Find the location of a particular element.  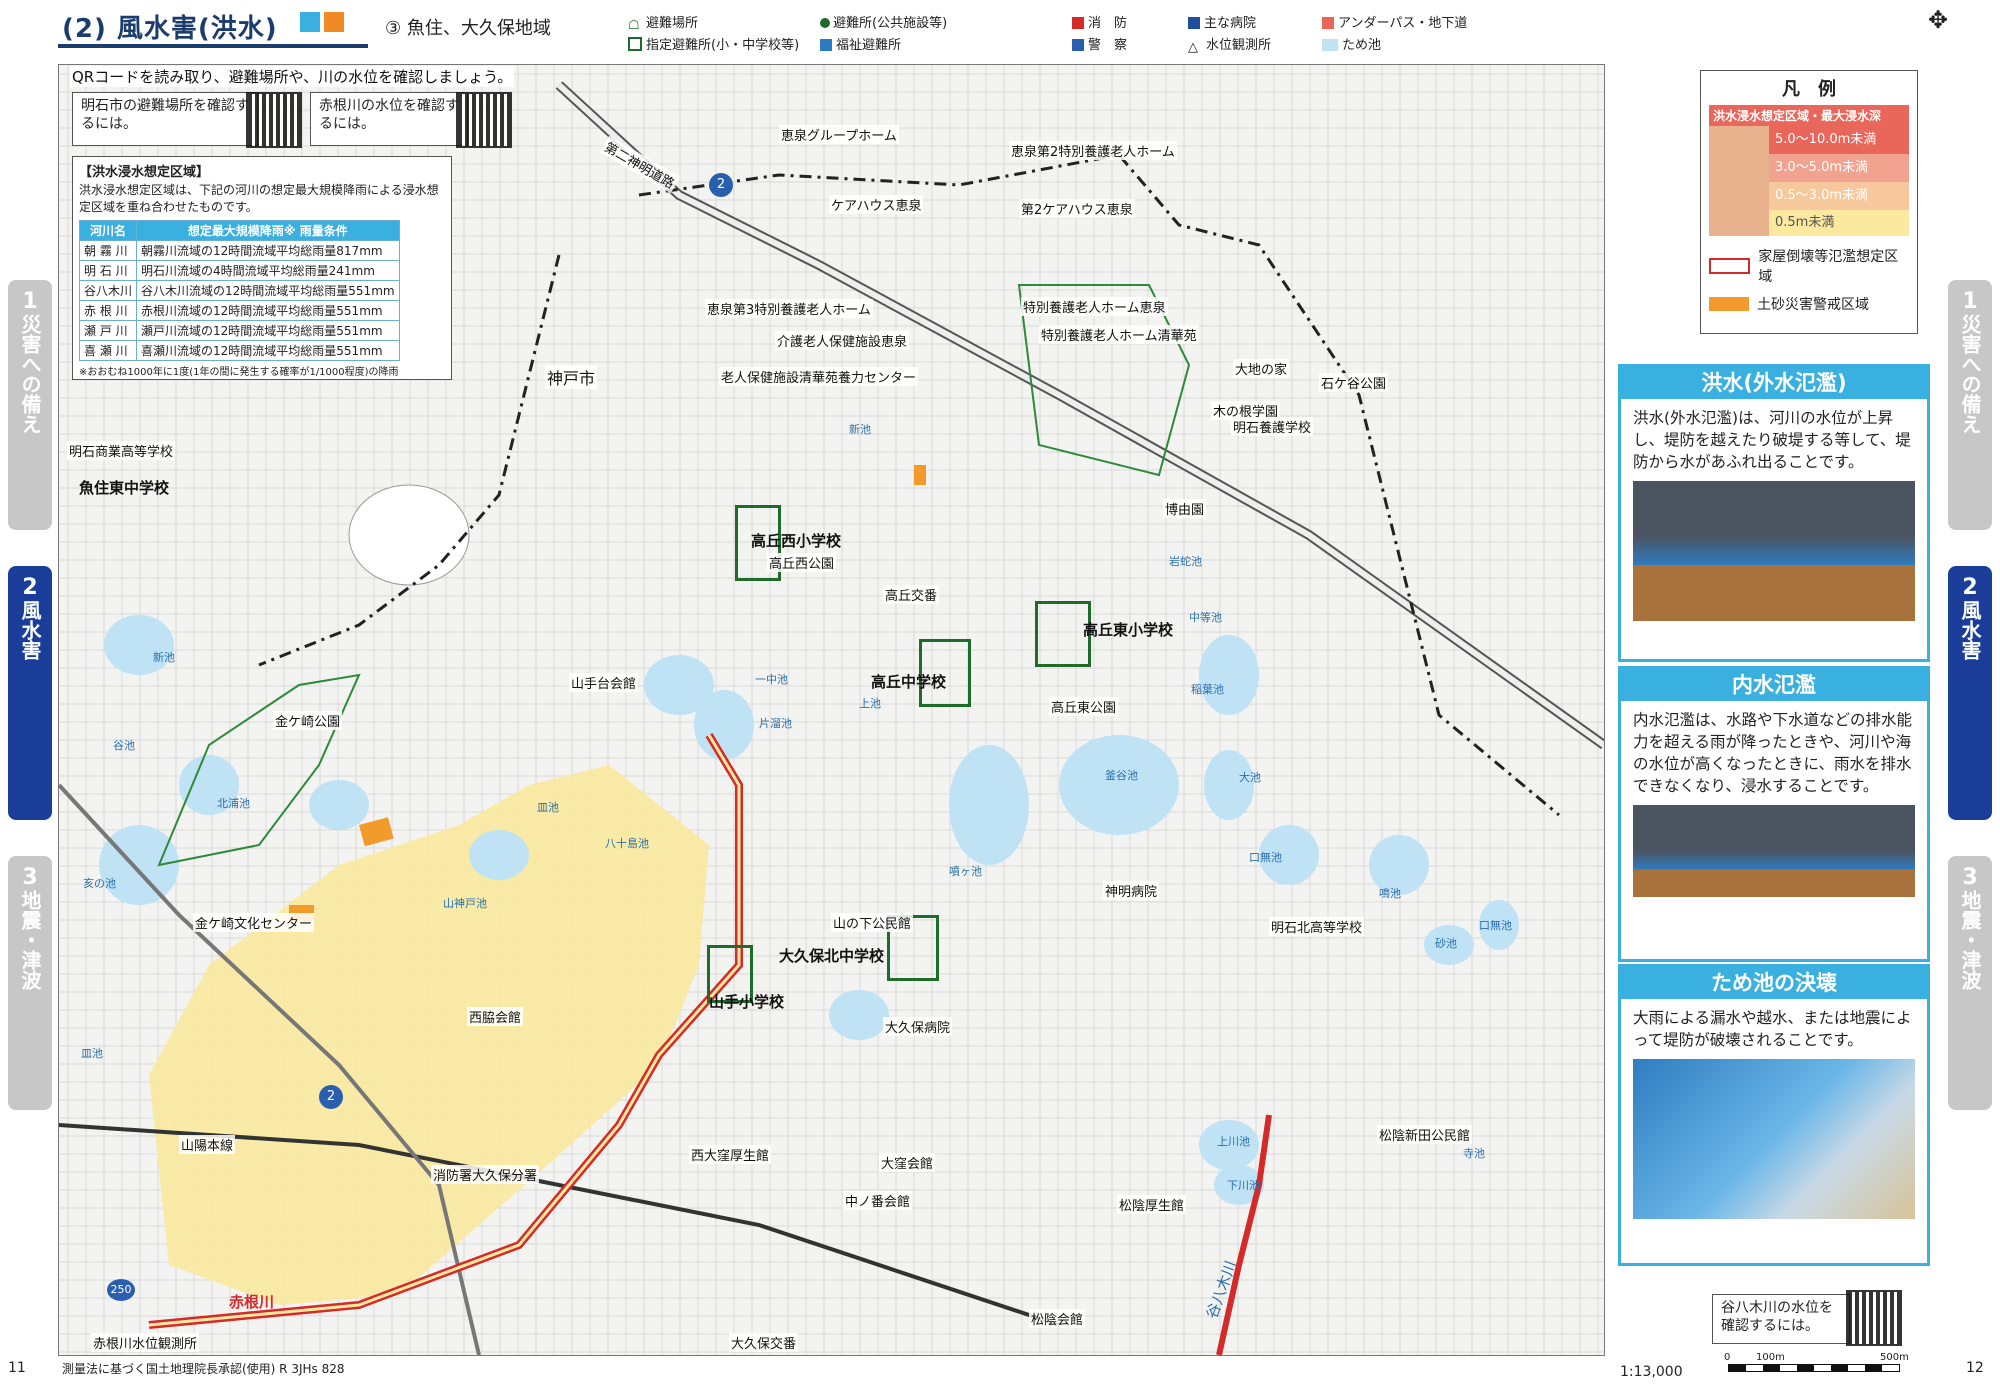

pond-label: 噴ヶ池 is located at coordinates (965, 871).